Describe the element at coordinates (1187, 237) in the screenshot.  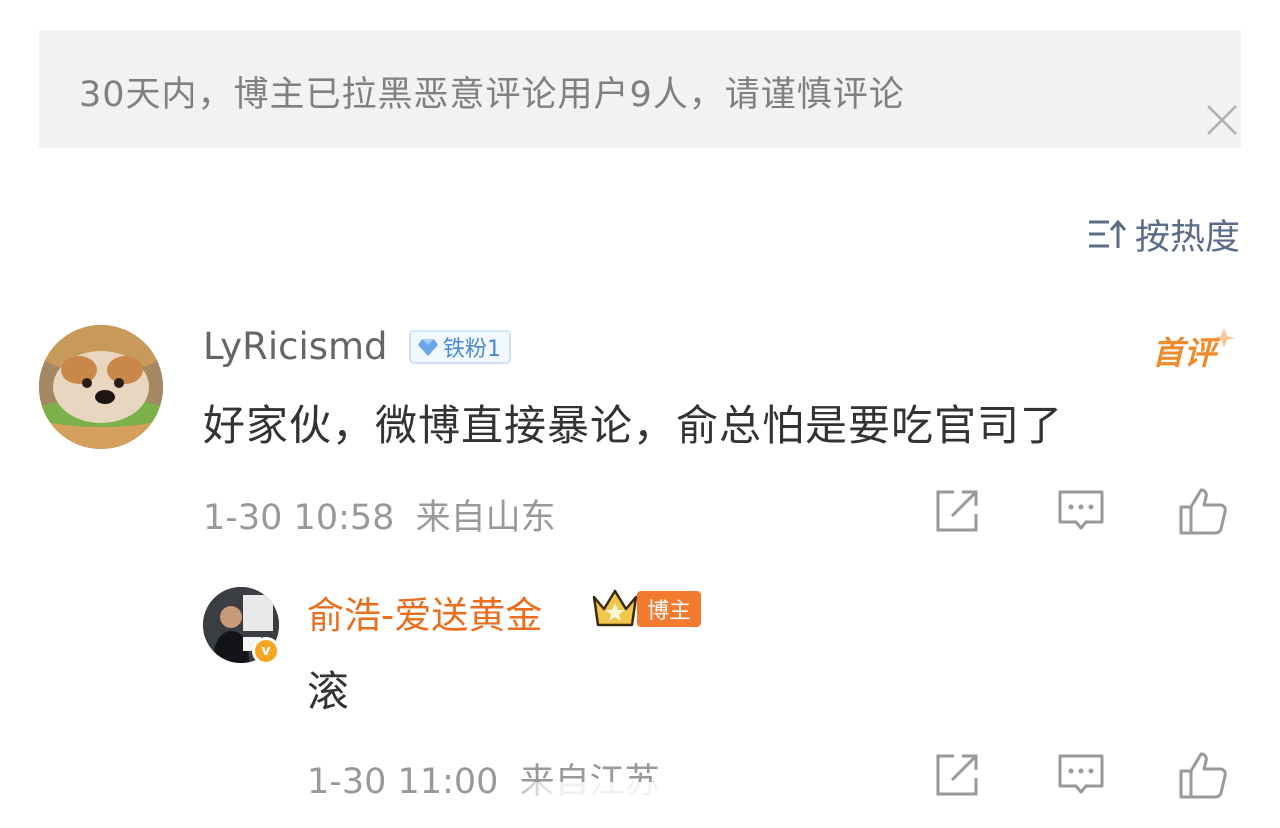
I see `sort-label: 按热度` at that location.